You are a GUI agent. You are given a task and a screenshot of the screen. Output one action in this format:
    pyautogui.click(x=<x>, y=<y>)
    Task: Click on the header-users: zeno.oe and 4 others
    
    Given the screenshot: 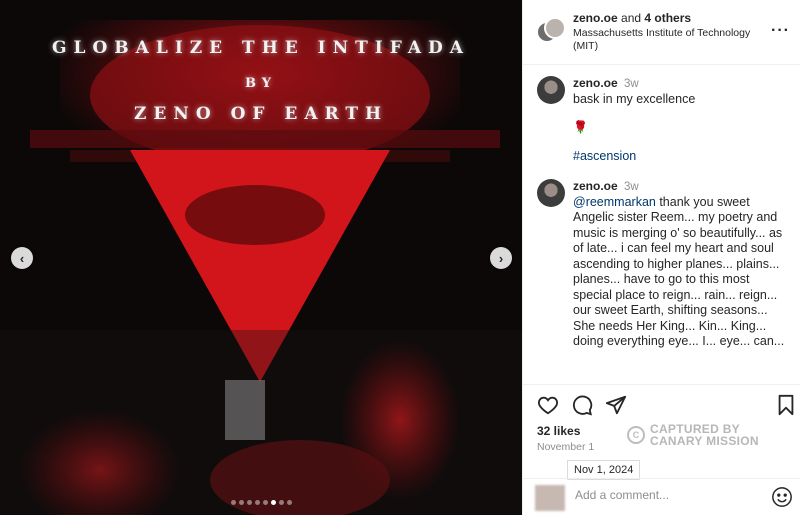 What is the action you would take?
    pyautogui.click(x=680, y=18)
    